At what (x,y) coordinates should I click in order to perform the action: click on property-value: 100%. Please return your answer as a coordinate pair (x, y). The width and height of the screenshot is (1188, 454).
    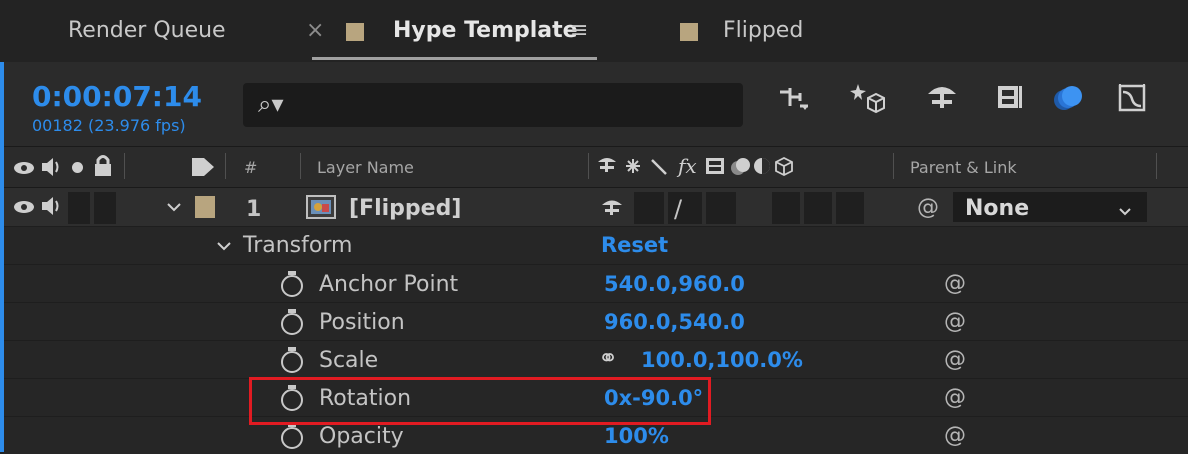
    Looking at the image, I should click on (636, 436).